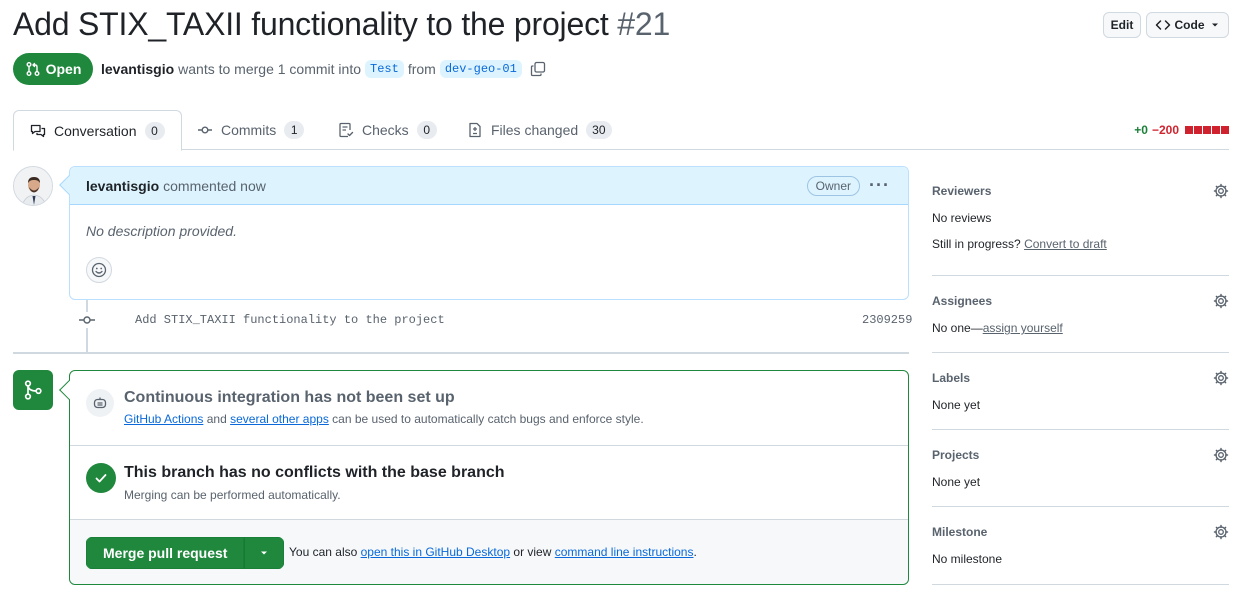 The height and width of the screenshot is (598, 1259). Describe the element at coordinates (1080, 314) in the screenshot. I see `sidebar-assignees: Assignees No one—assign yourself` at that location.